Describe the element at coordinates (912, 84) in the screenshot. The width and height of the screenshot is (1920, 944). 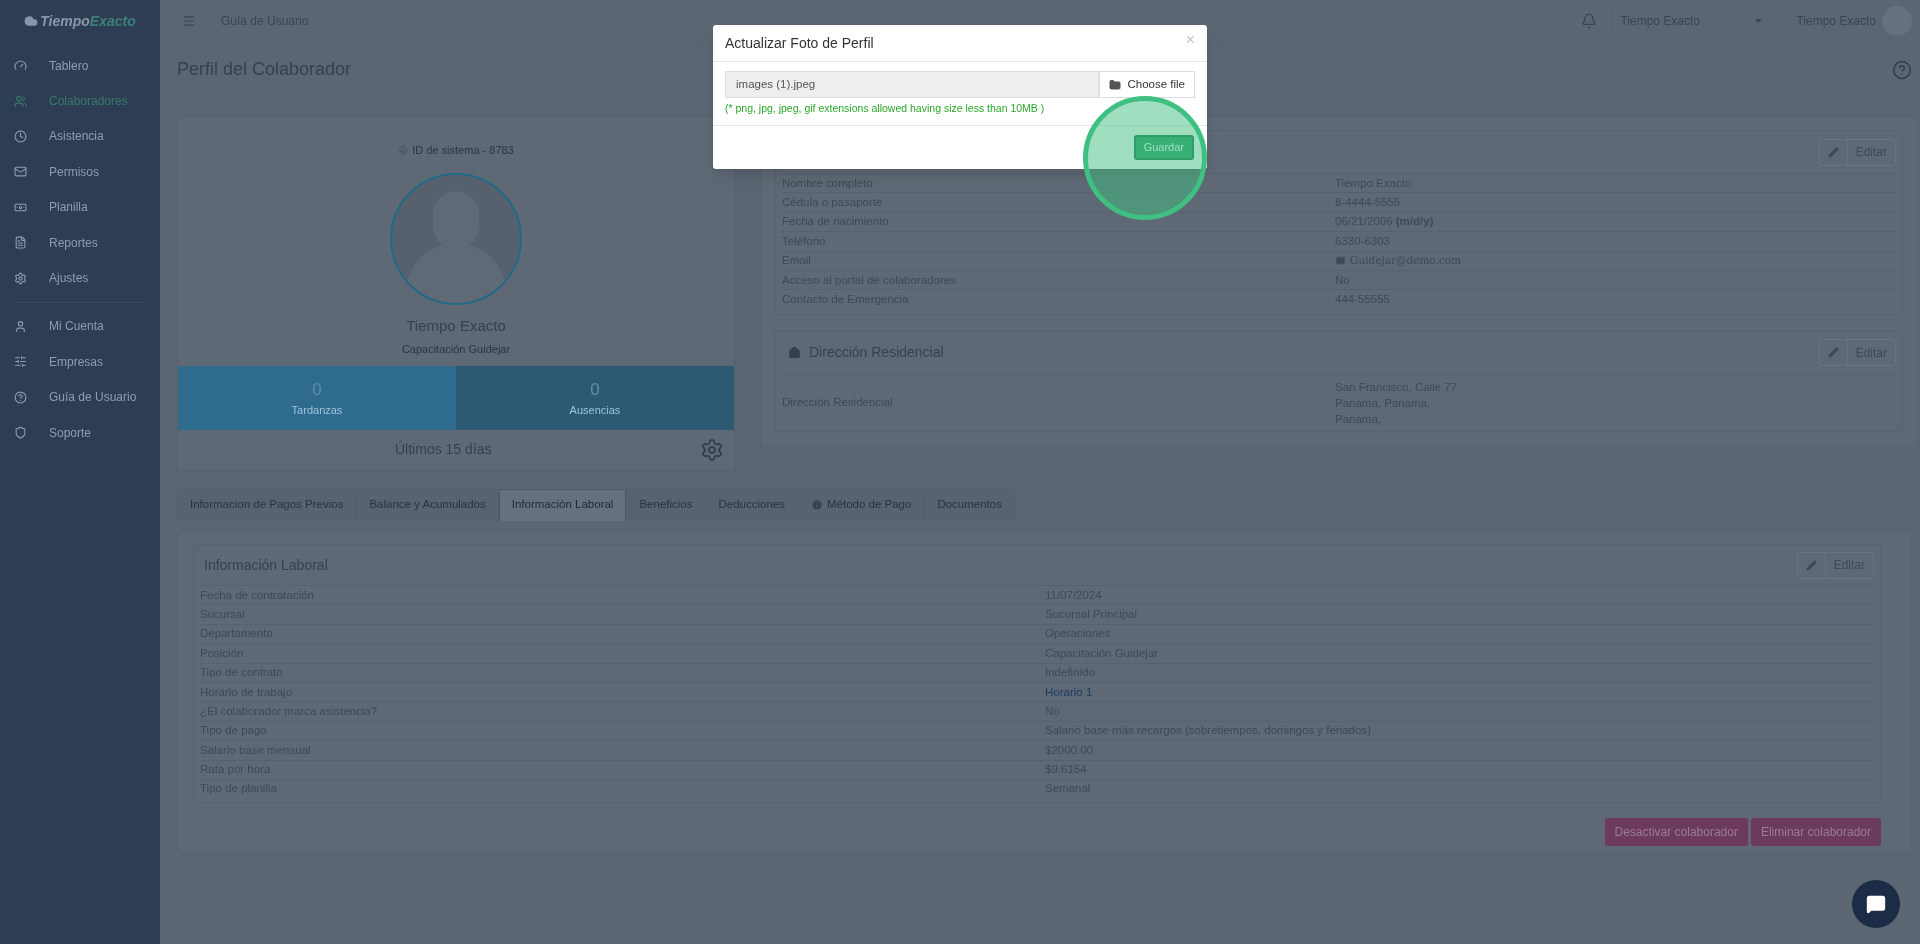
I see `file-name-field: images (1).jpeg` at that location.